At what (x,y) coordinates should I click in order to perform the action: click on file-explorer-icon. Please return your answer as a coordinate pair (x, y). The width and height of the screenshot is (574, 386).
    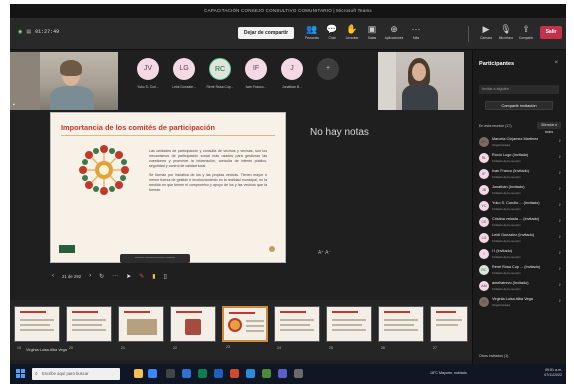
    Looking at the image, I should click on (138, 373).